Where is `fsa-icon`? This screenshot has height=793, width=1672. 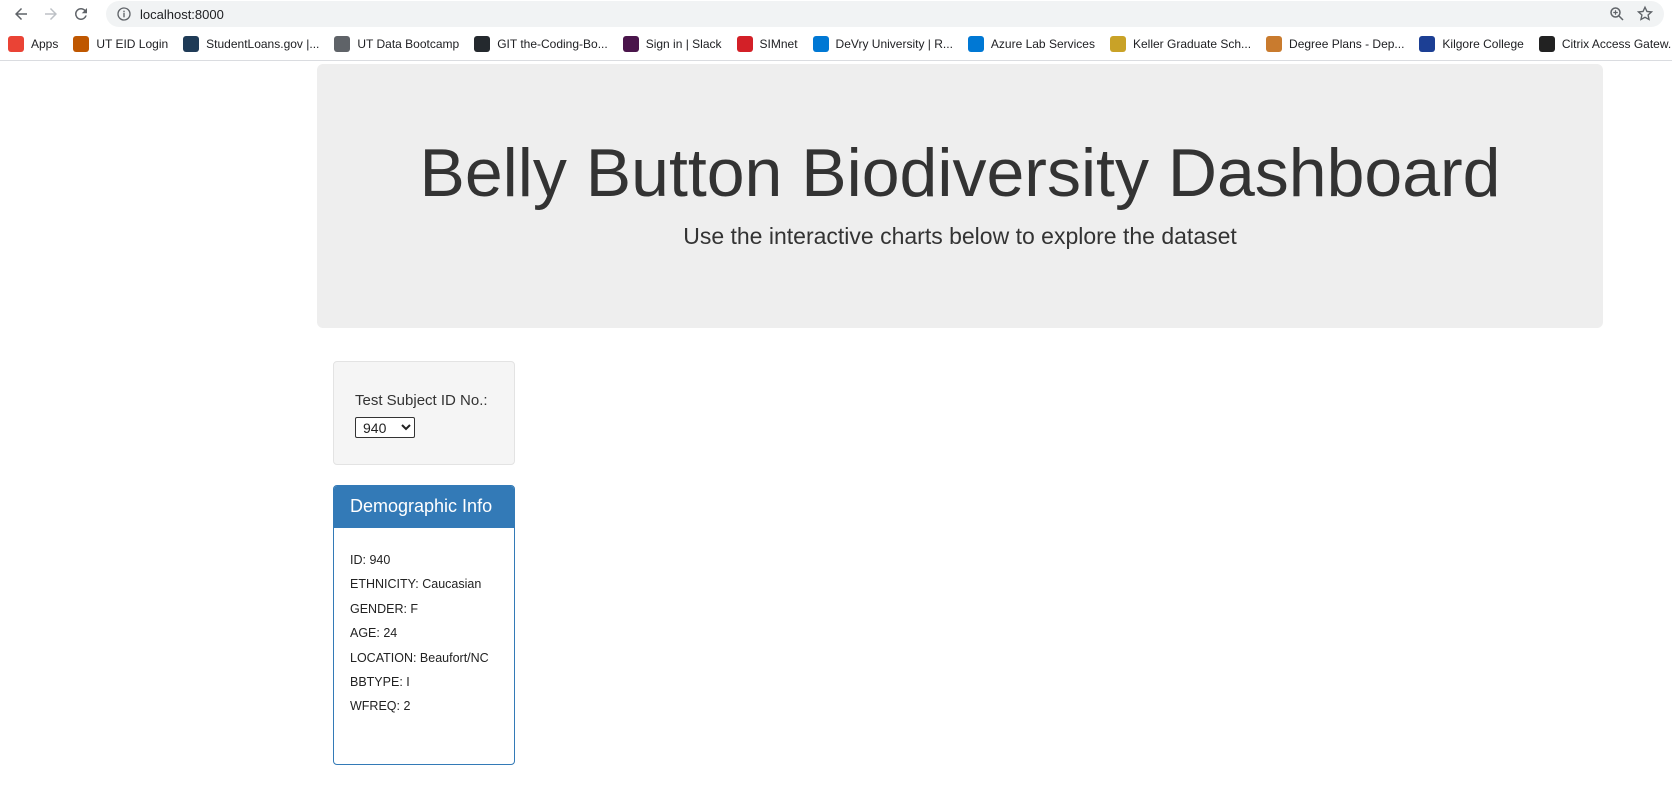
fsa-icon is located at coordinates (191, 44).